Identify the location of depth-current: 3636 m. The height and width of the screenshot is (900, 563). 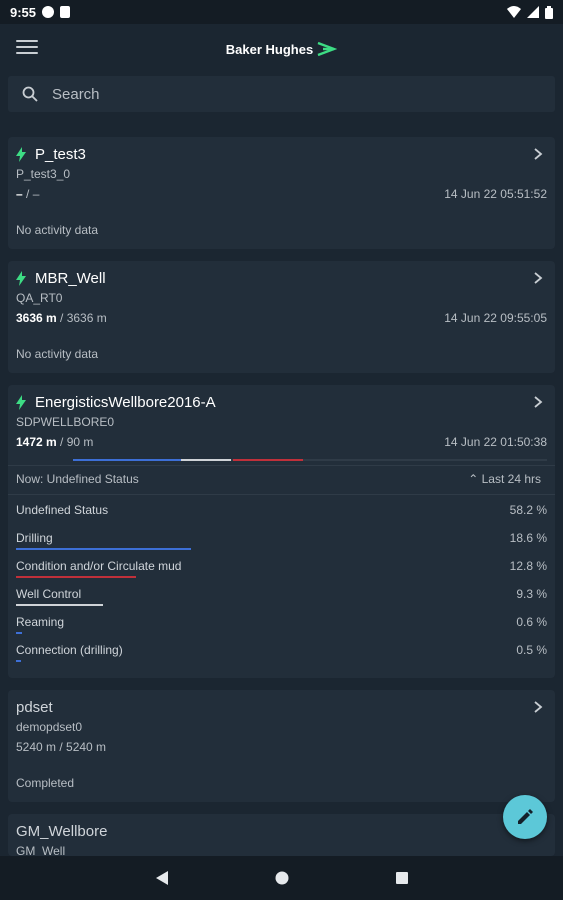
(36, 318).